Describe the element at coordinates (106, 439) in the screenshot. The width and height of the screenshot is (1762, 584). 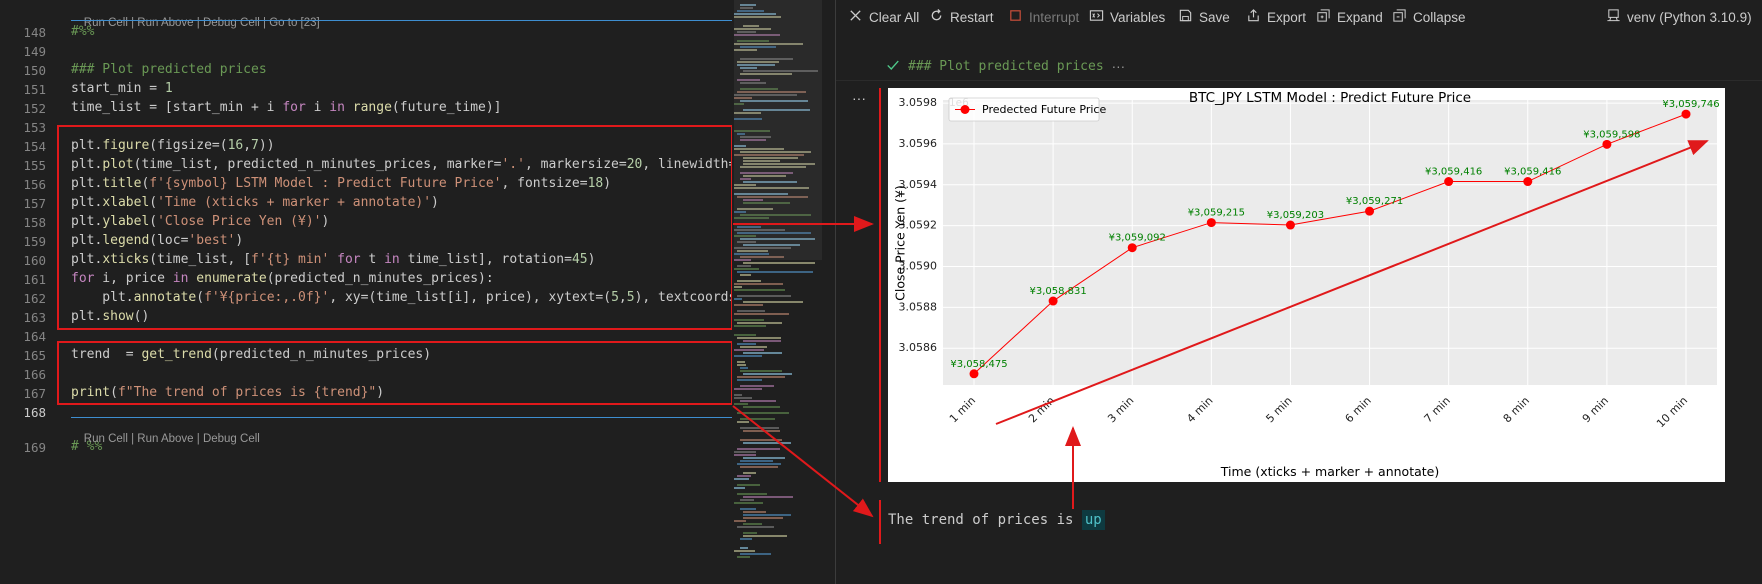
I see `run-cell-link-2: Run Cell` at that location.